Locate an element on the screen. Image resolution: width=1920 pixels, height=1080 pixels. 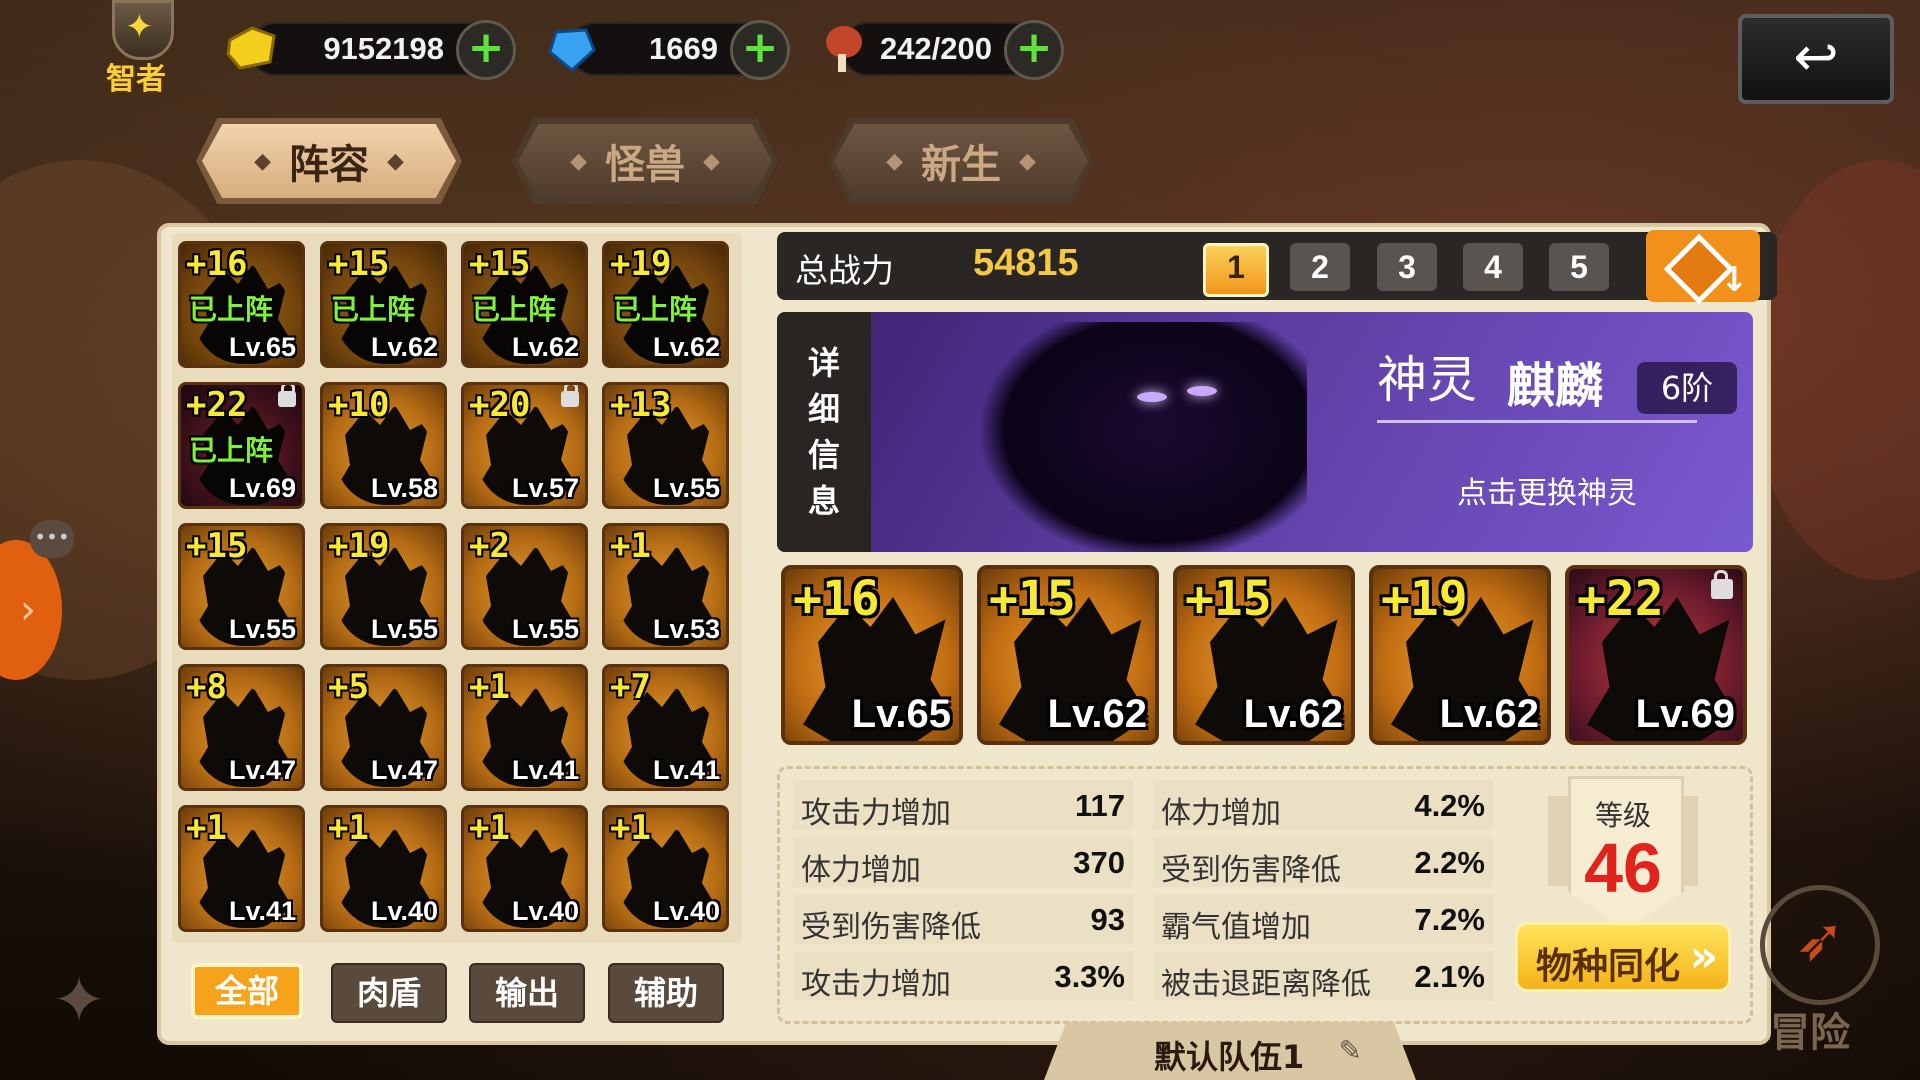
tab-rebirth: ◆ 新生 ◆ is located at coordinates (961, 161).